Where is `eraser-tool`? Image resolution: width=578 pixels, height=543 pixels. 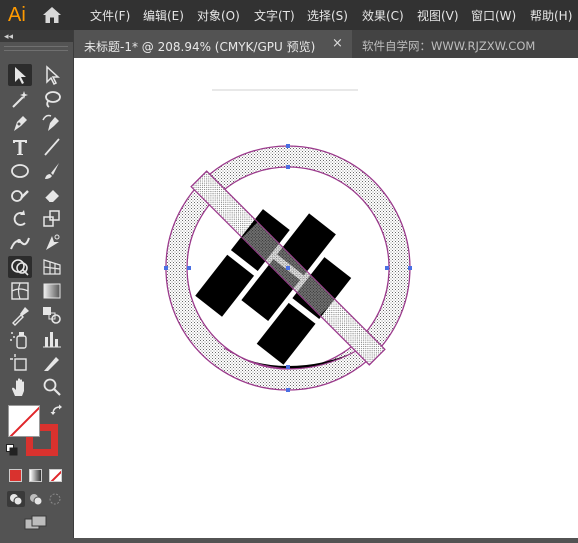 eraser-tool is located at coordinates (52, 195).